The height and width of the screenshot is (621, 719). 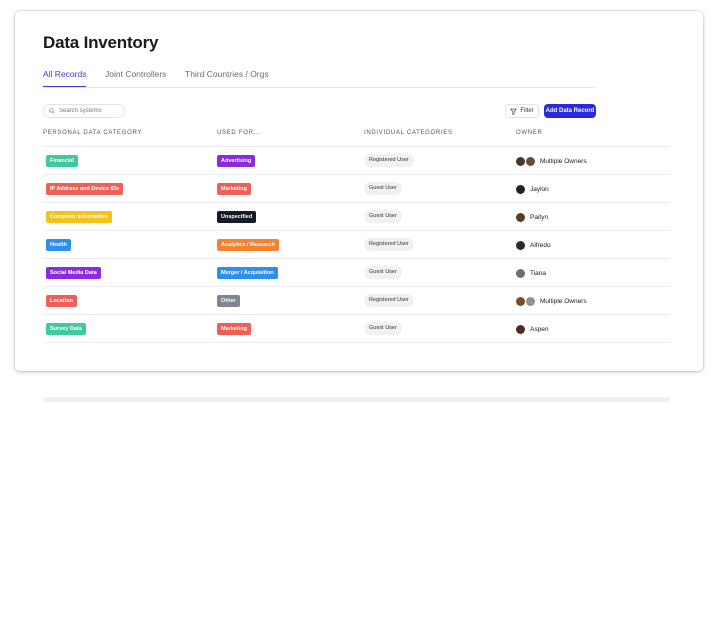 I want to click on category-tag: Social Media Data, so click(x=73, y=273).